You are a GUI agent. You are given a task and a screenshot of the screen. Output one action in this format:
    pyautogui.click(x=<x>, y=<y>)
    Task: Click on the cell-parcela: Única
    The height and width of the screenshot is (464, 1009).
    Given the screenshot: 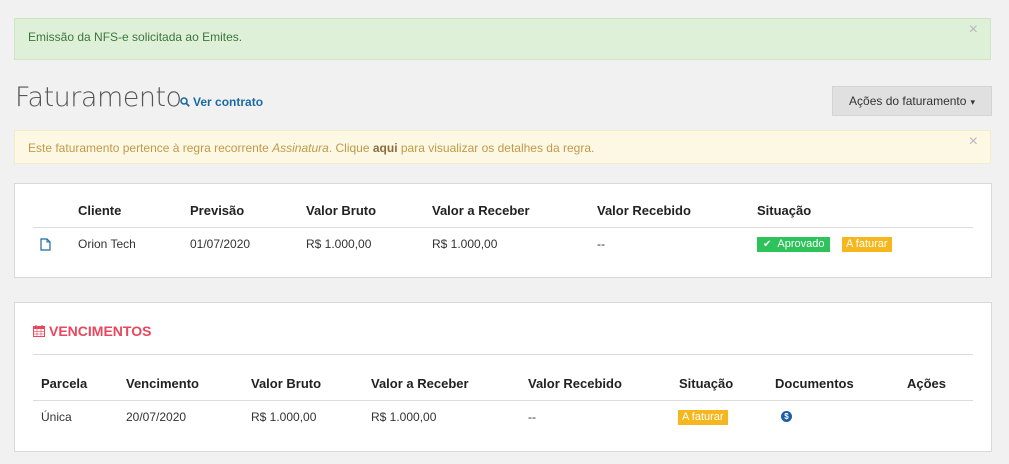 What is the action you would take?
    pyautogui.click(x=56, y=417)
    